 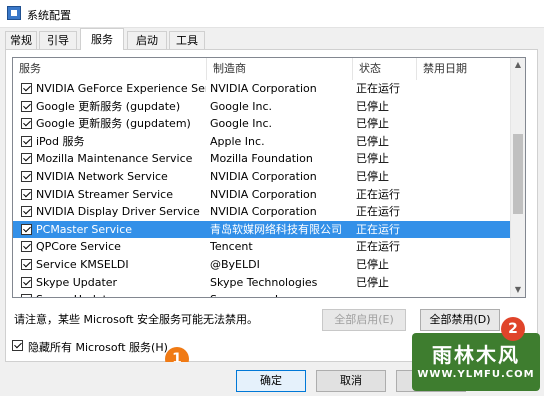 I want to click on service-row: QPCore Service Tencent 正在运行, so click(x=262, y=247).